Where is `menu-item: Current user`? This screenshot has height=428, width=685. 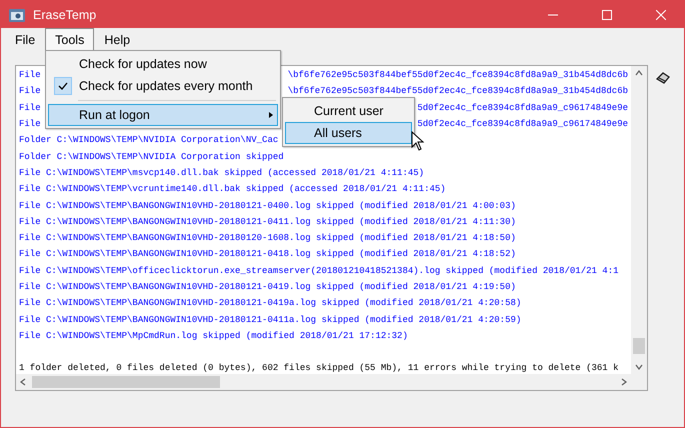
menu-item: Current user is located at coordinates (348, 111).